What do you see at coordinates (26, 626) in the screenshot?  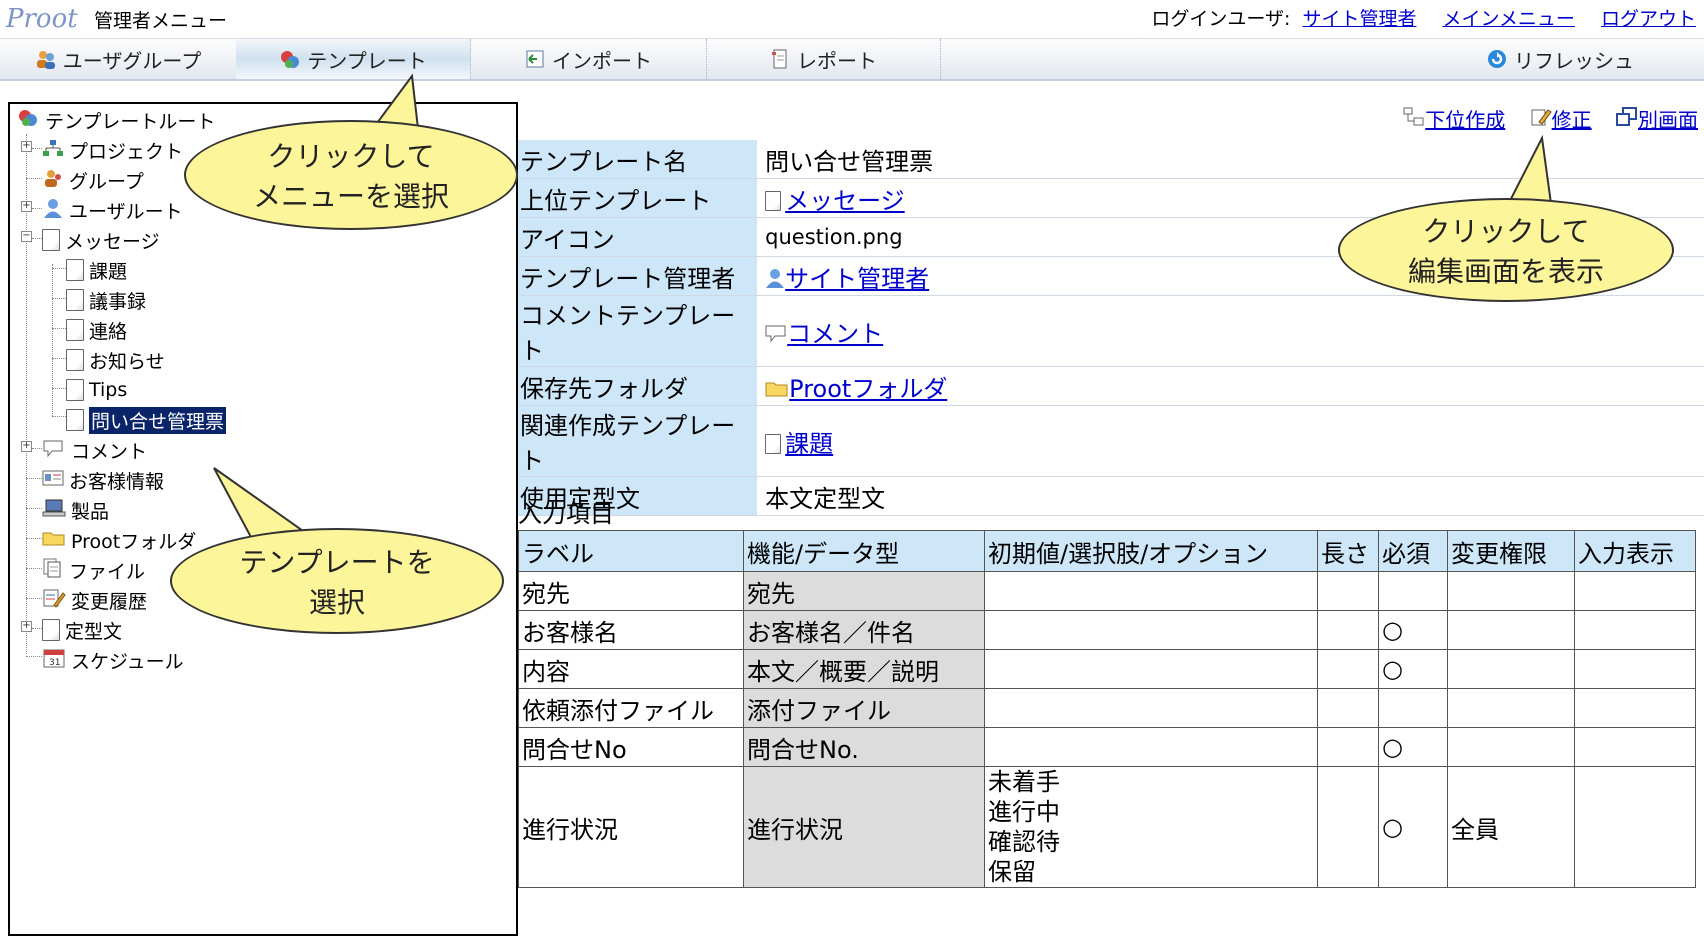 I see `expand-toggle-template-text: +` at bounding box center [26, 626].